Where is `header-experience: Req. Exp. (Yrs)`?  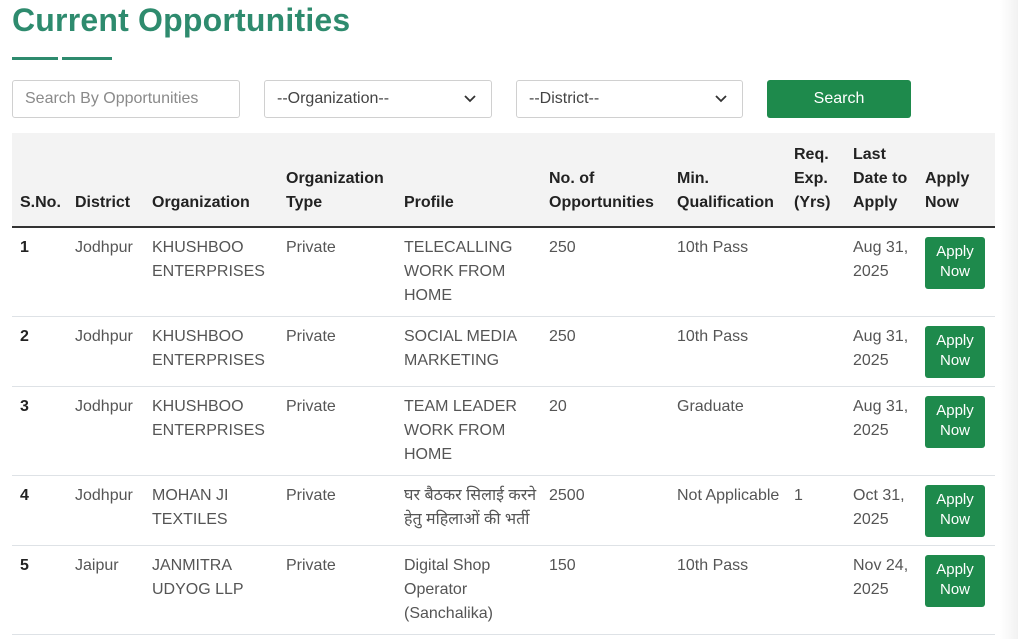 header-experience: Req. Exp. (Yrs) is located at coordinates (815, 180).